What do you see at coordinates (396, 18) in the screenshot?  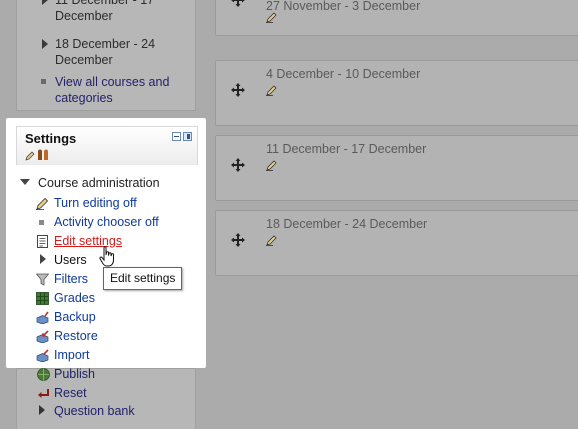 I see `week-section: 27 November - 3 December` at bounding box center [396, 18].